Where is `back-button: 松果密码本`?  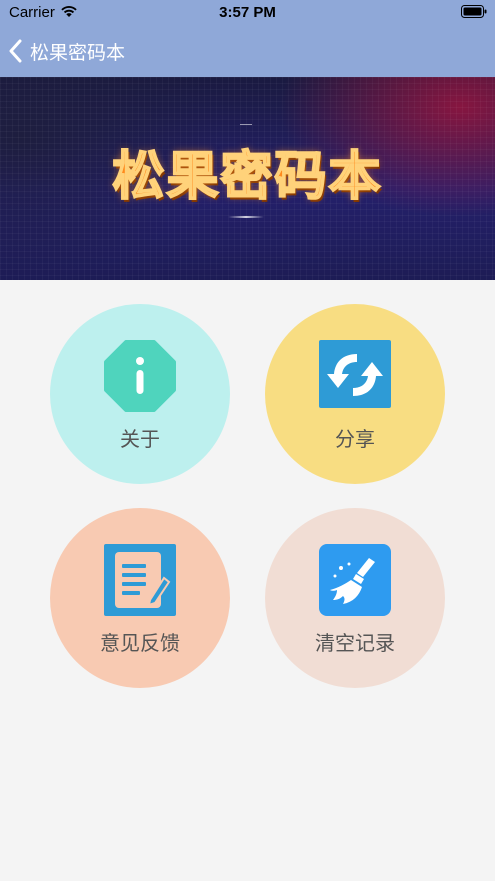
back-button: 松果密码本 is located at coordinates (66, 51).